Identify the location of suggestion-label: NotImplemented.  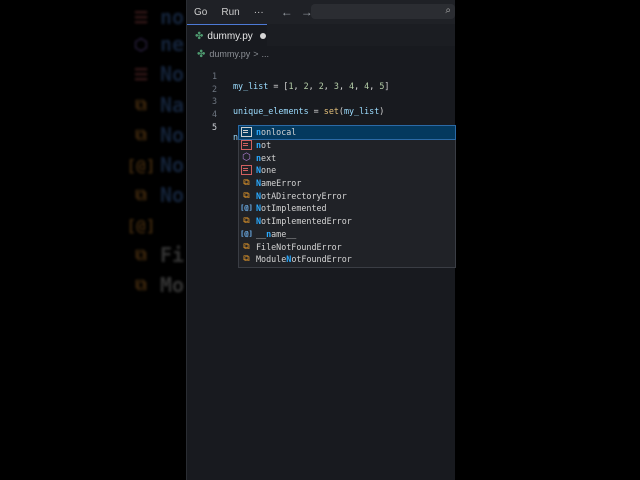
(291, 208).